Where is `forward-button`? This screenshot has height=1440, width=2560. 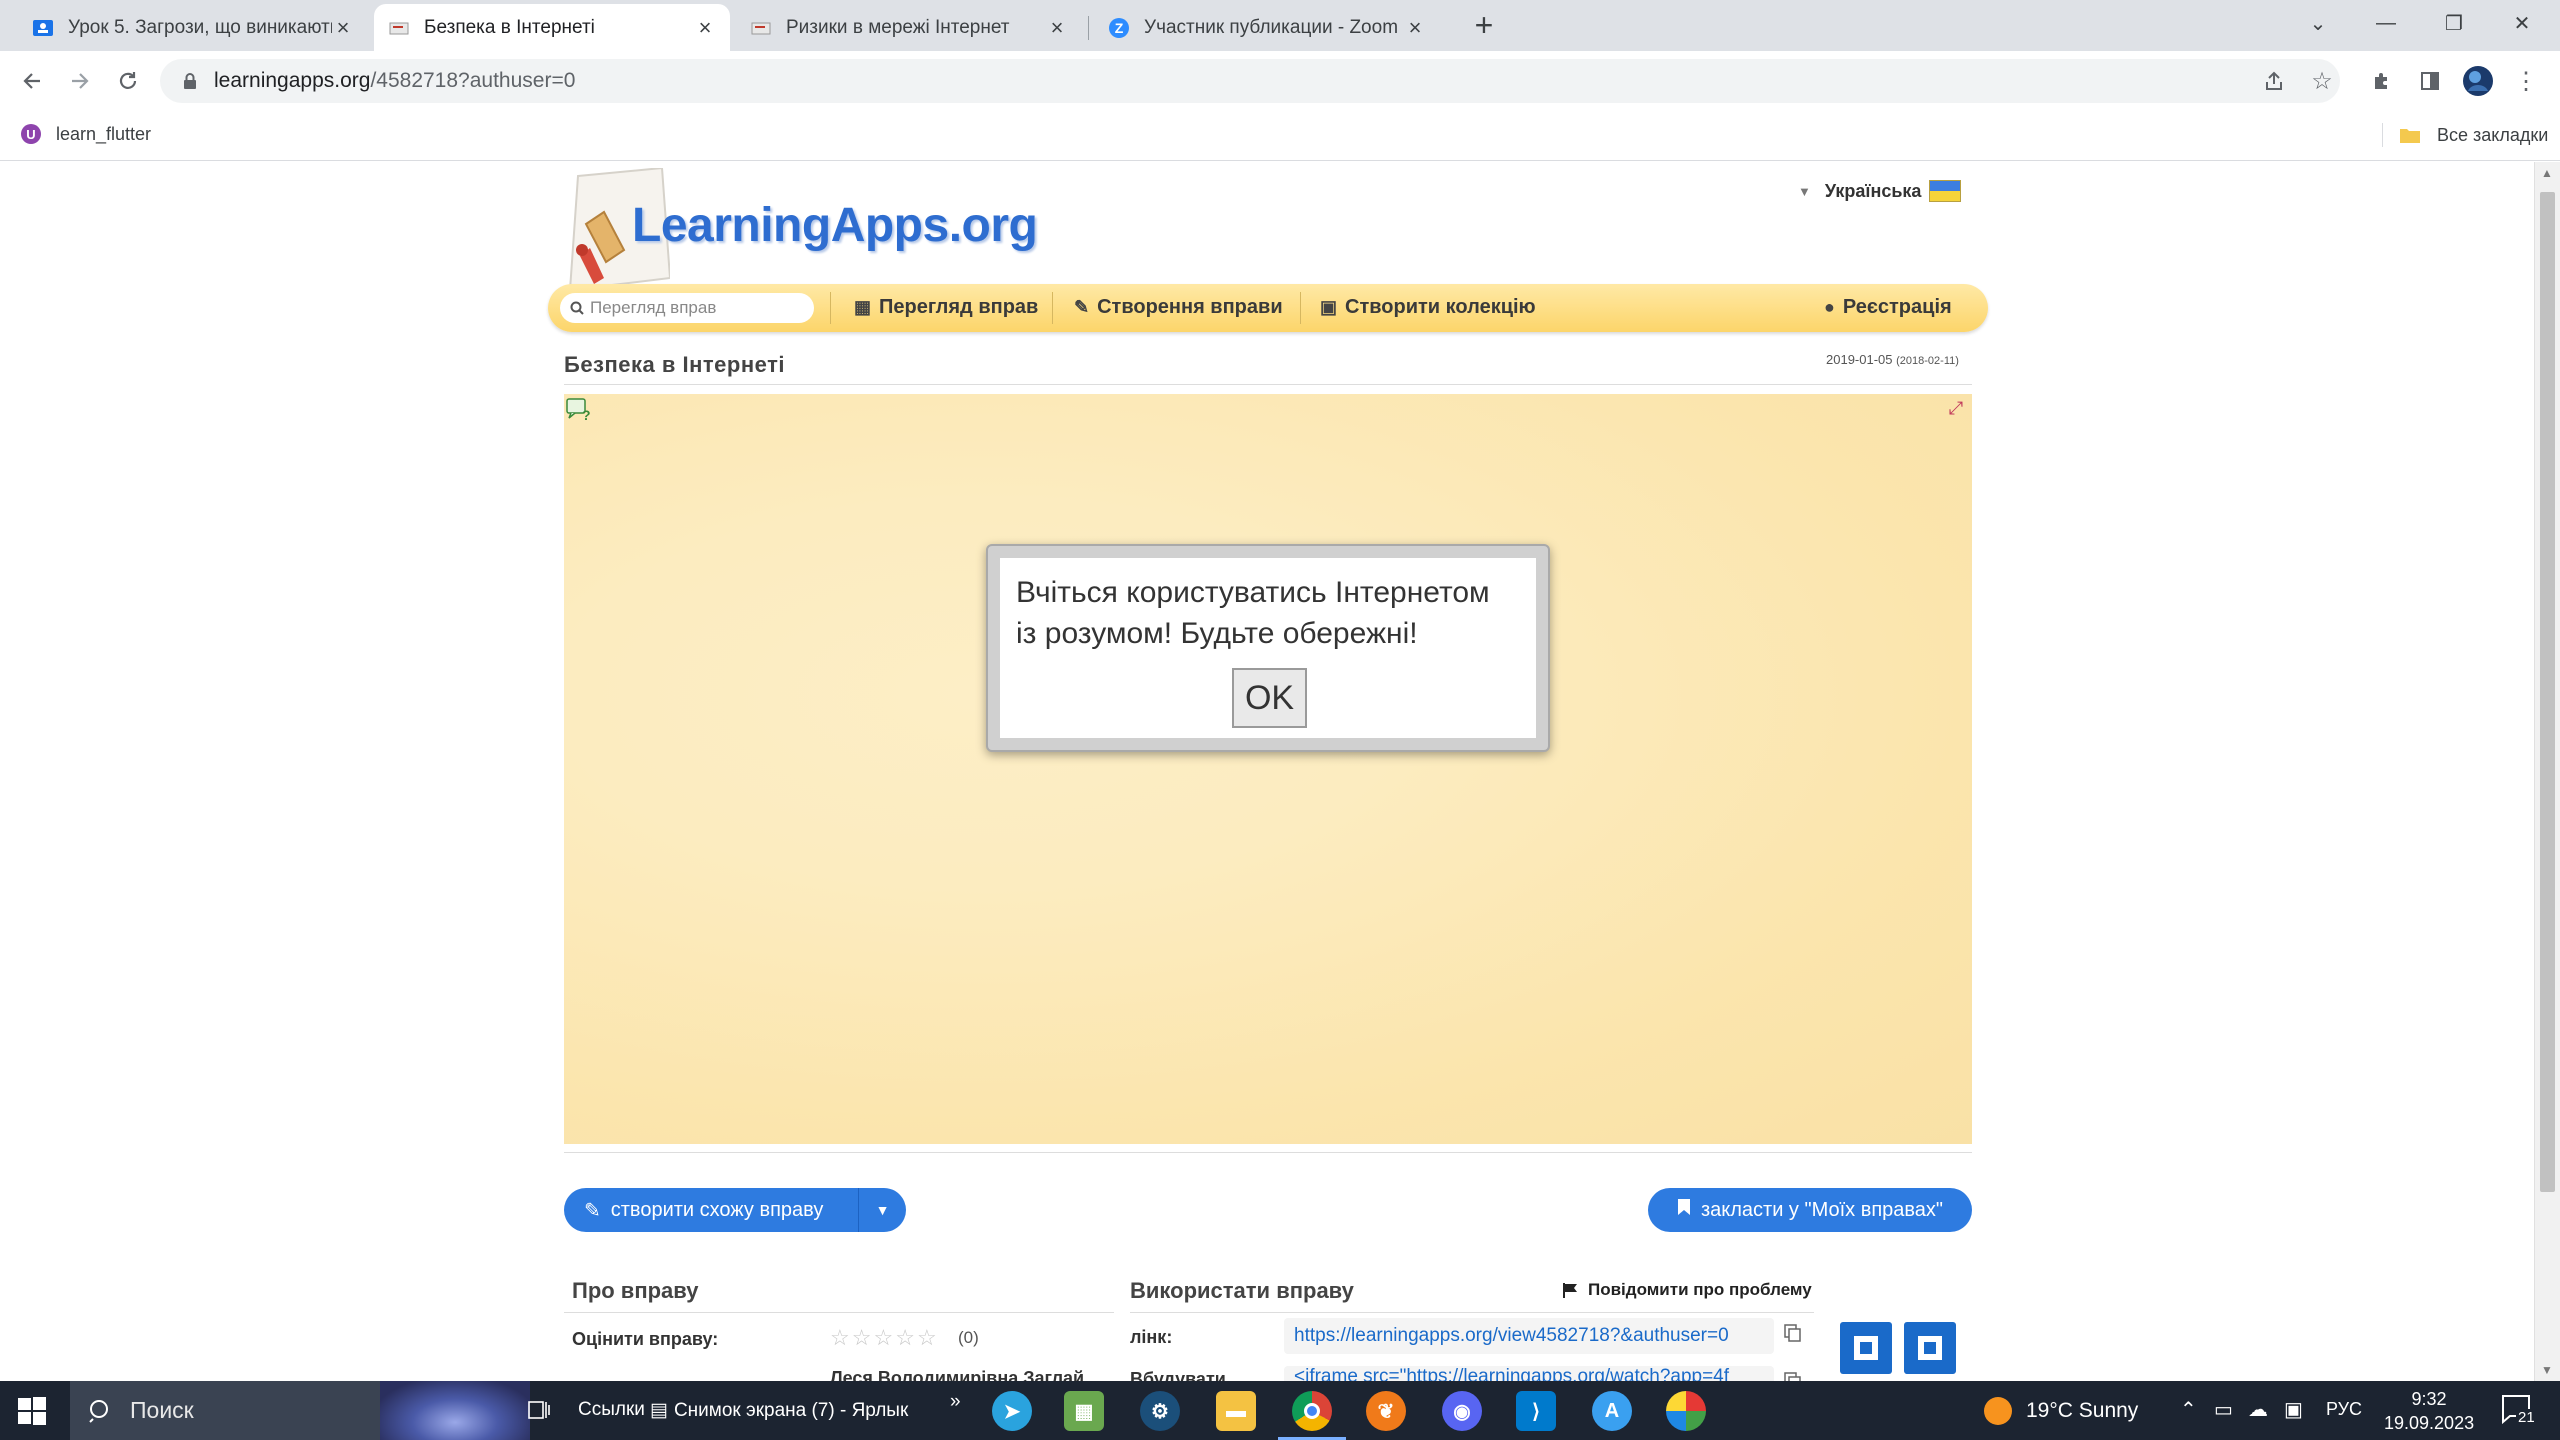
forward-button is located at coordinates (80, 81).